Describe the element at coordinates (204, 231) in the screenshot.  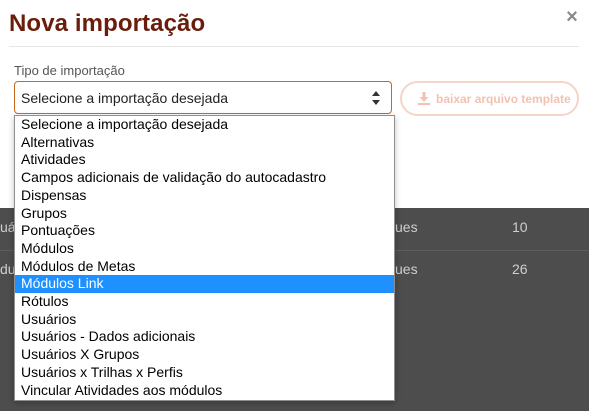
I see `dropdown-option: Pontuações` at that location.